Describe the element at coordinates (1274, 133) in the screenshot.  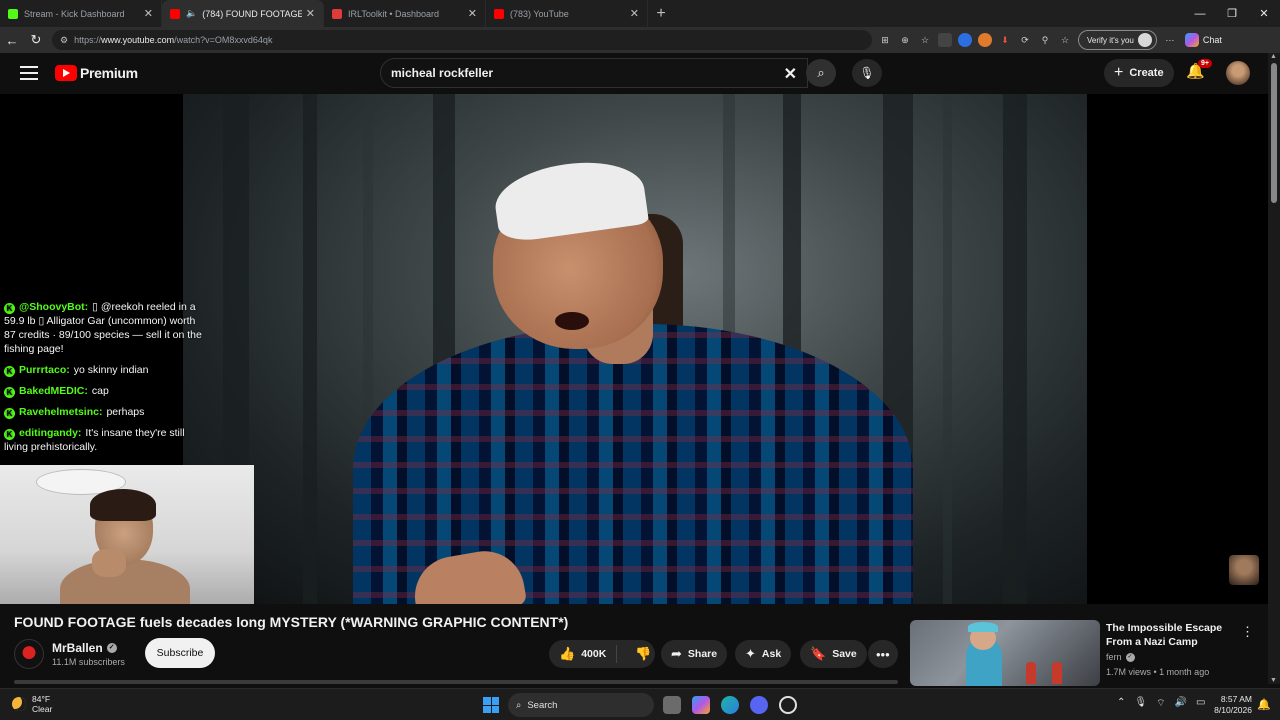
I see `scrollbar-thumb` at that location.